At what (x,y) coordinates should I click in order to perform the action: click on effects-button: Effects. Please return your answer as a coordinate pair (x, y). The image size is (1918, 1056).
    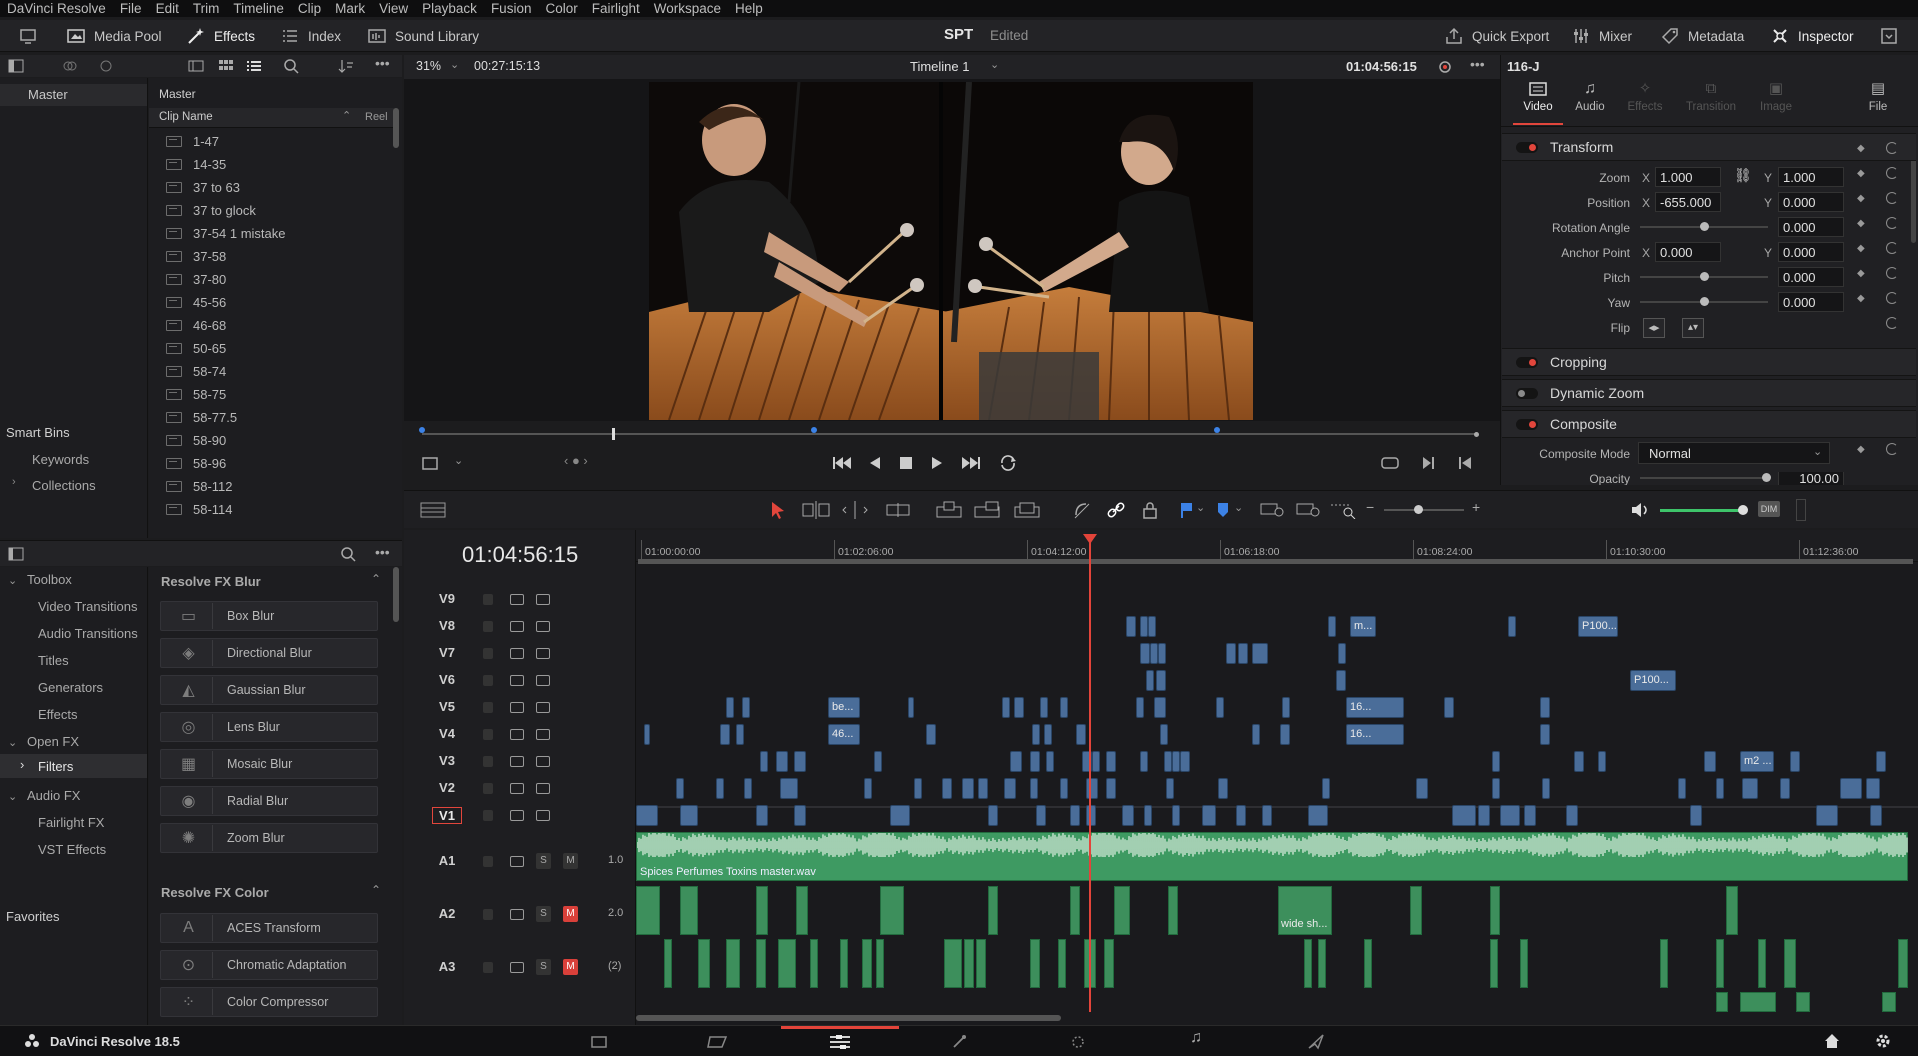
    Looking at the image, I should click on (220, 36).